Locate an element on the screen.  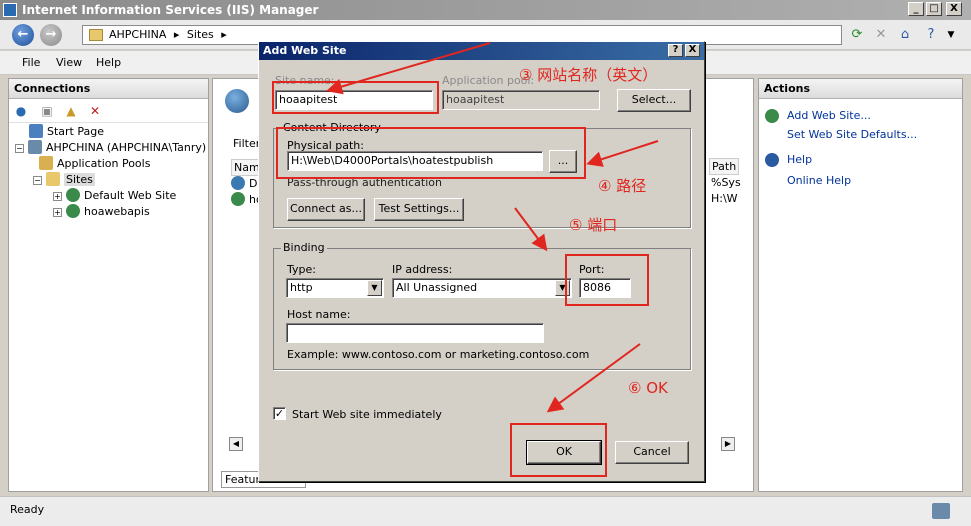
app-pool-field: hoaapitest is located at coordinates (521, 100).